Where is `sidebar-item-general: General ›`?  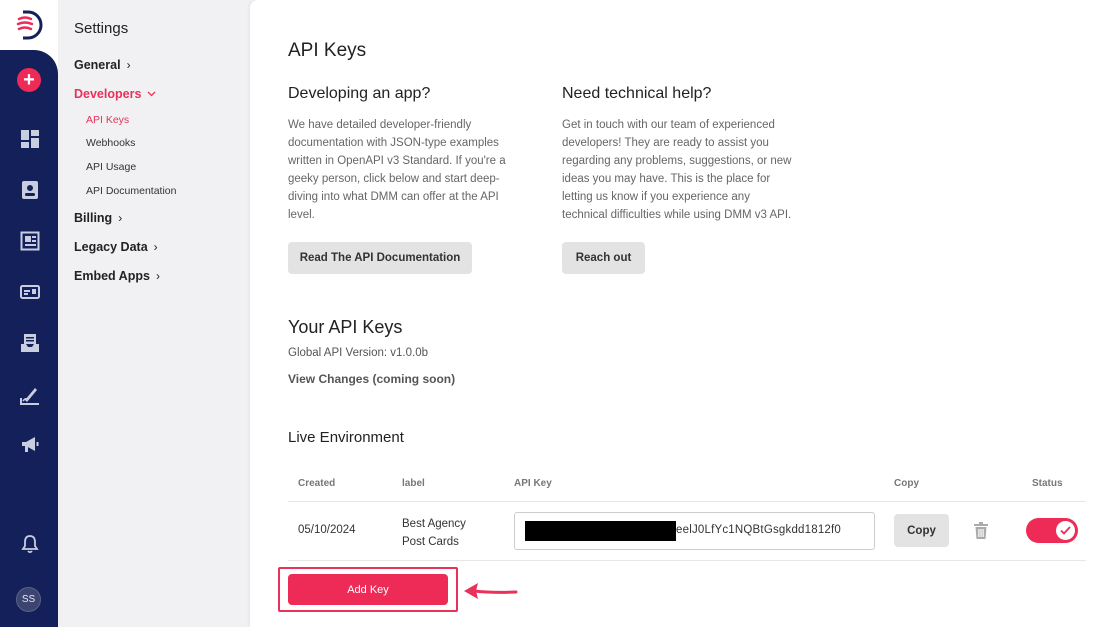 sidebar-item-general: General › is located at coordinates (102, 65).